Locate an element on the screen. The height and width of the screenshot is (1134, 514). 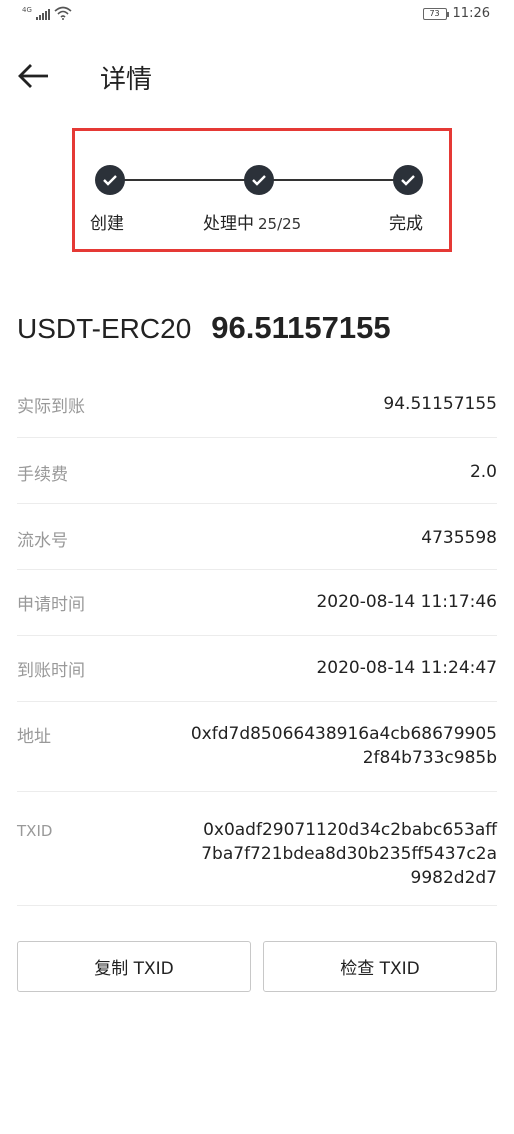
detail-value: 2020-08-14 11:17:46 is located at coordinates (406, 602).